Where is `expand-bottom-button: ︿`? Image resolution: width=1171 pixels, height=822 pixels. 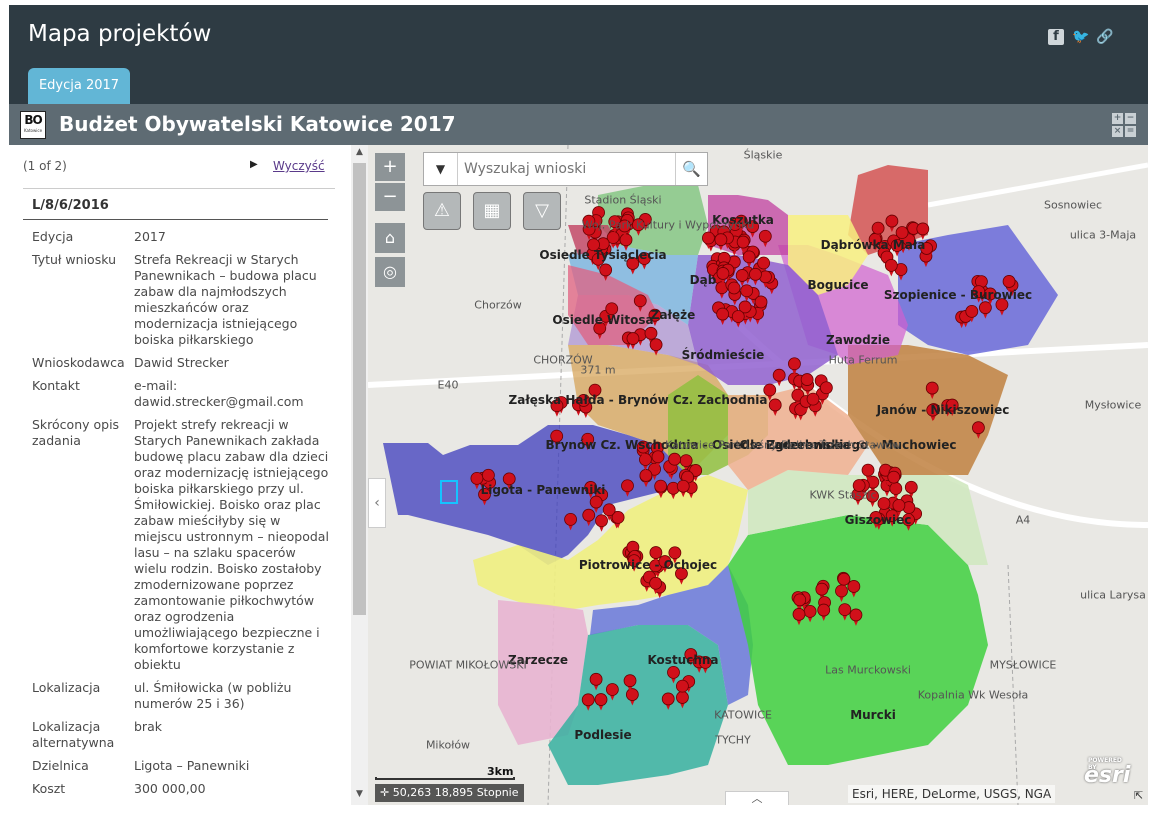
expand-bottom-button: ︿ is located at coordinates (757, 798).